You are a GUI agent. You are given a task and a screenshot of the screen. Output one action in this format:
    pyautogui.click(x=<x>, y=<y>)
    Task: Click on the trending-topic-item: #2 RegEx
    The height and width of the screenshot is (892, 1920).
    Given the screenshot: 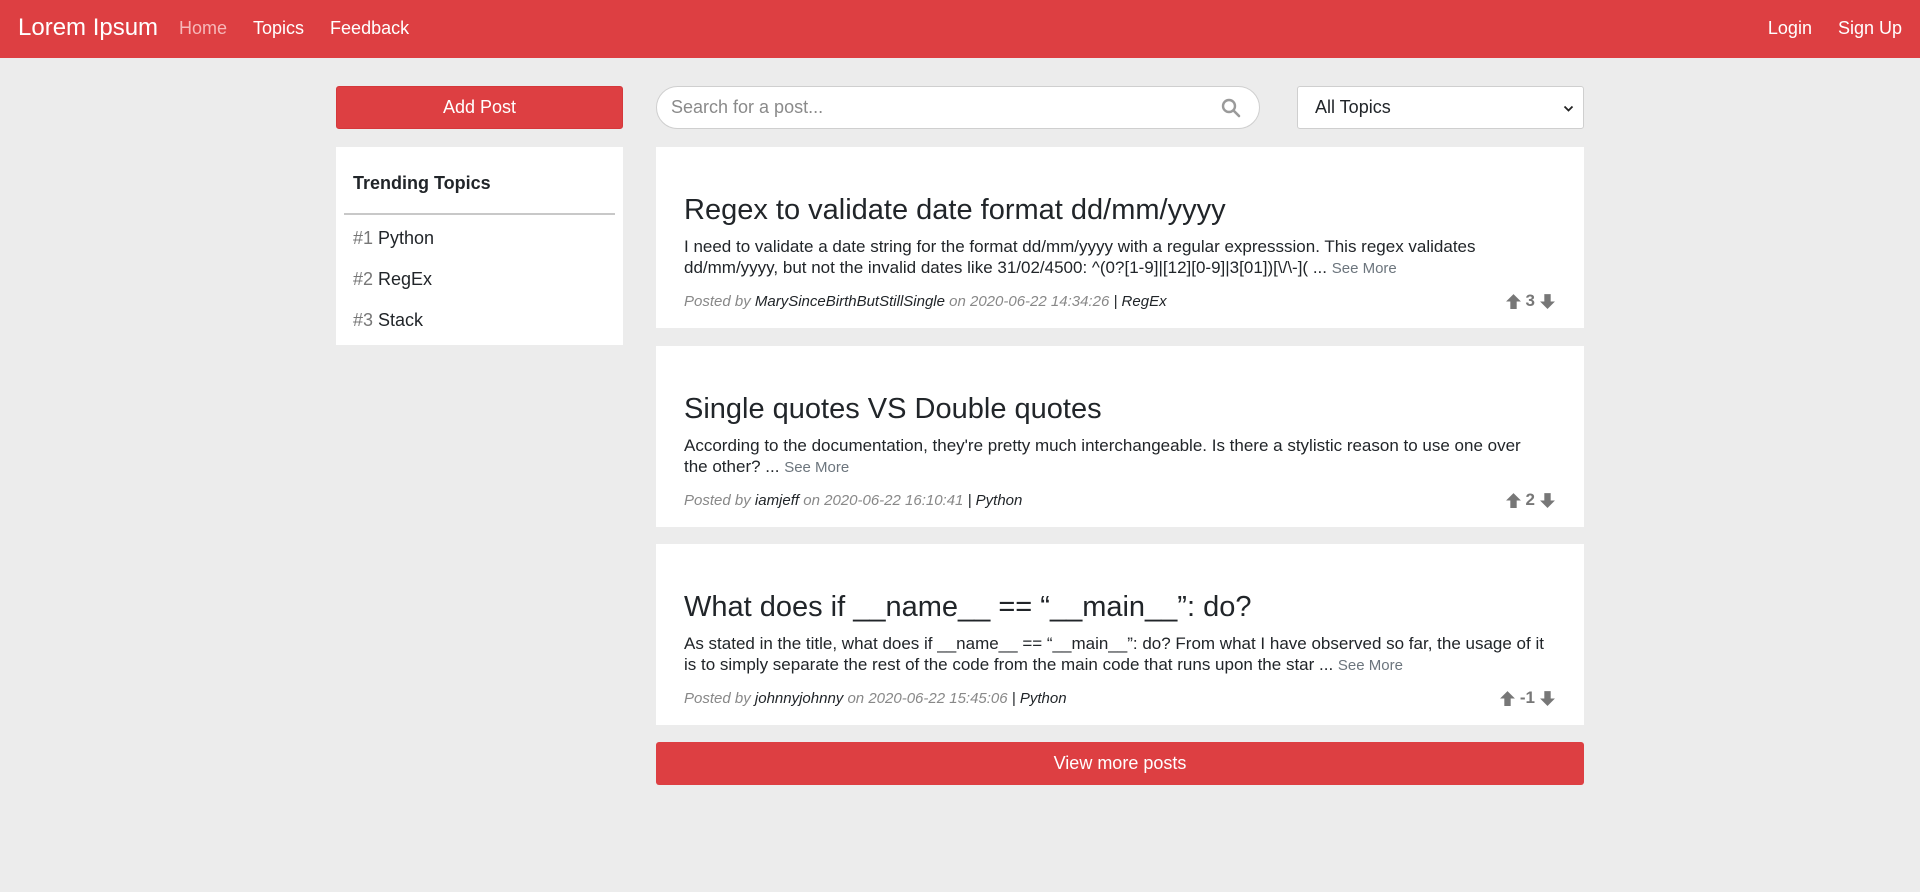 What is the action you would take?
    pyautogui.click(x=392, y=279)
    